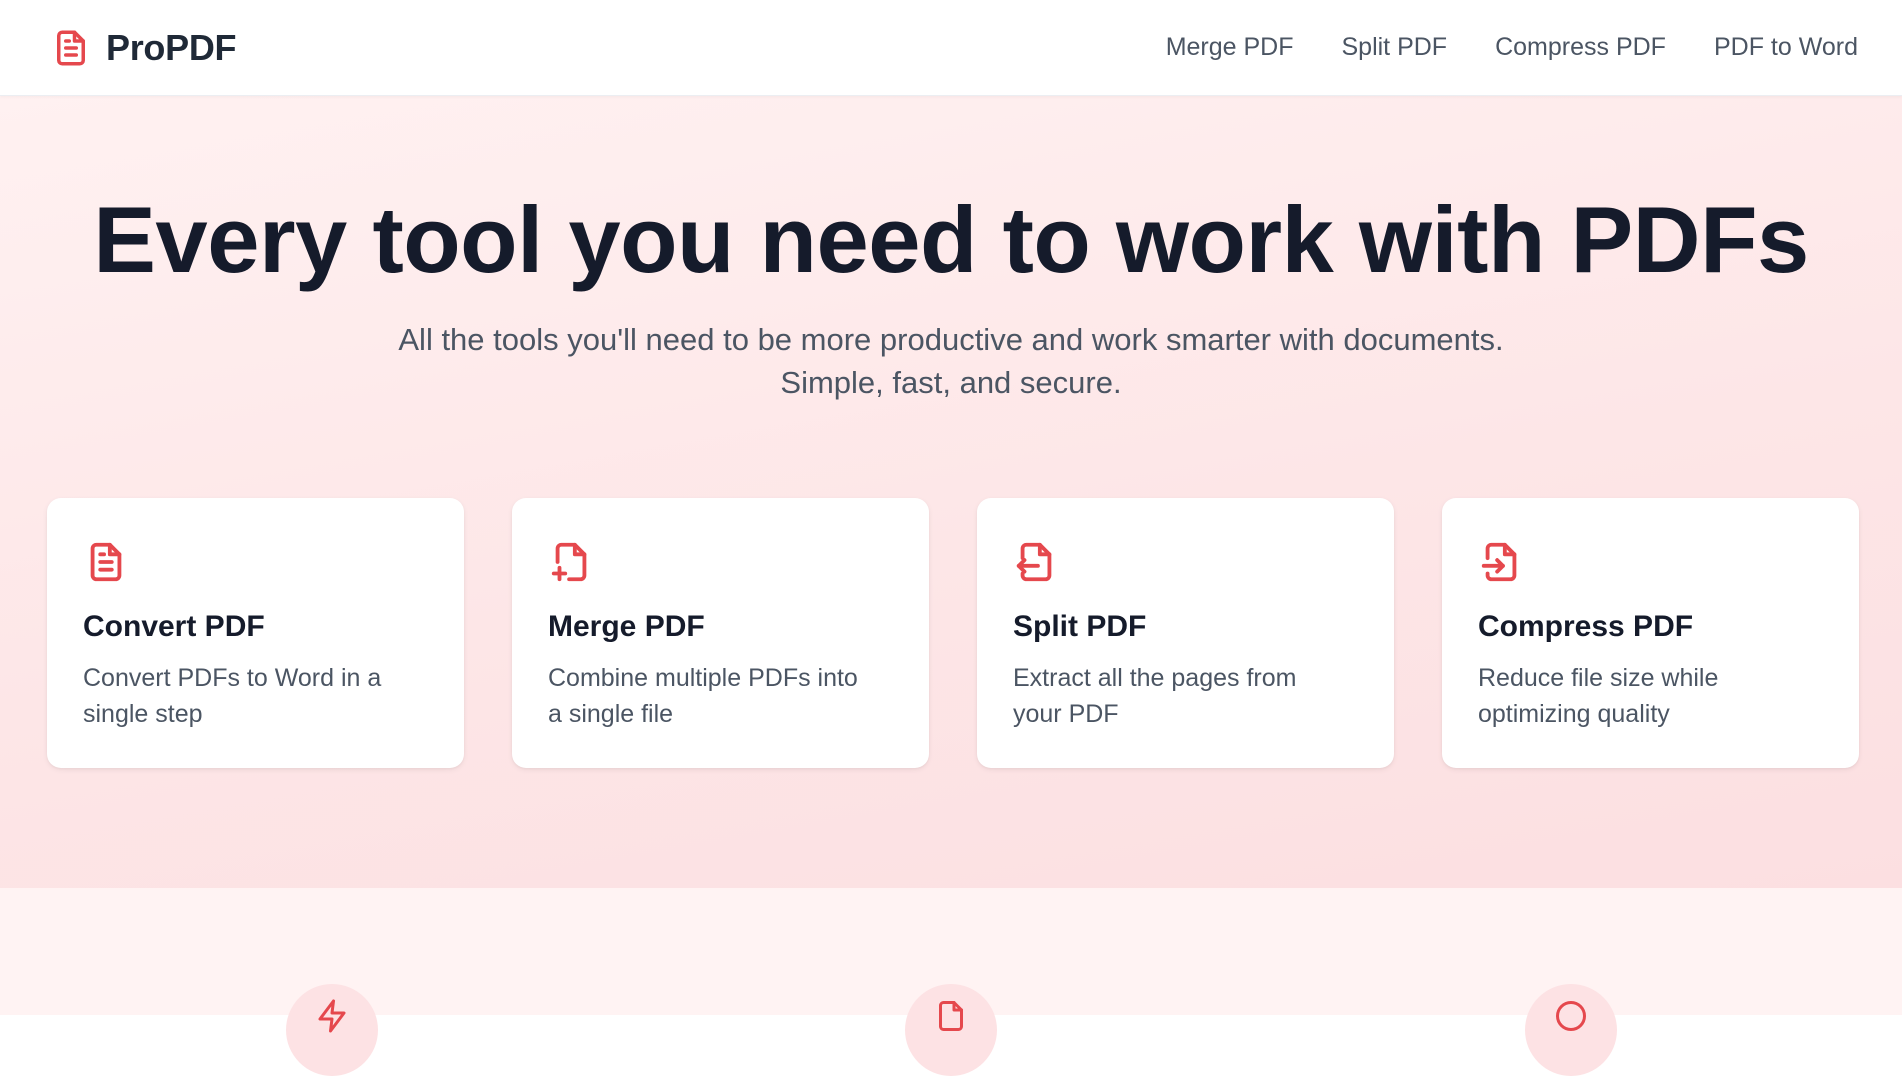 This screenshot has height=1076, width=1902. Describe the element at coordinates (951, 382) in the screenshot. I see `hero-subtitle-line-2: Simple, fast, and secure.` at that location.